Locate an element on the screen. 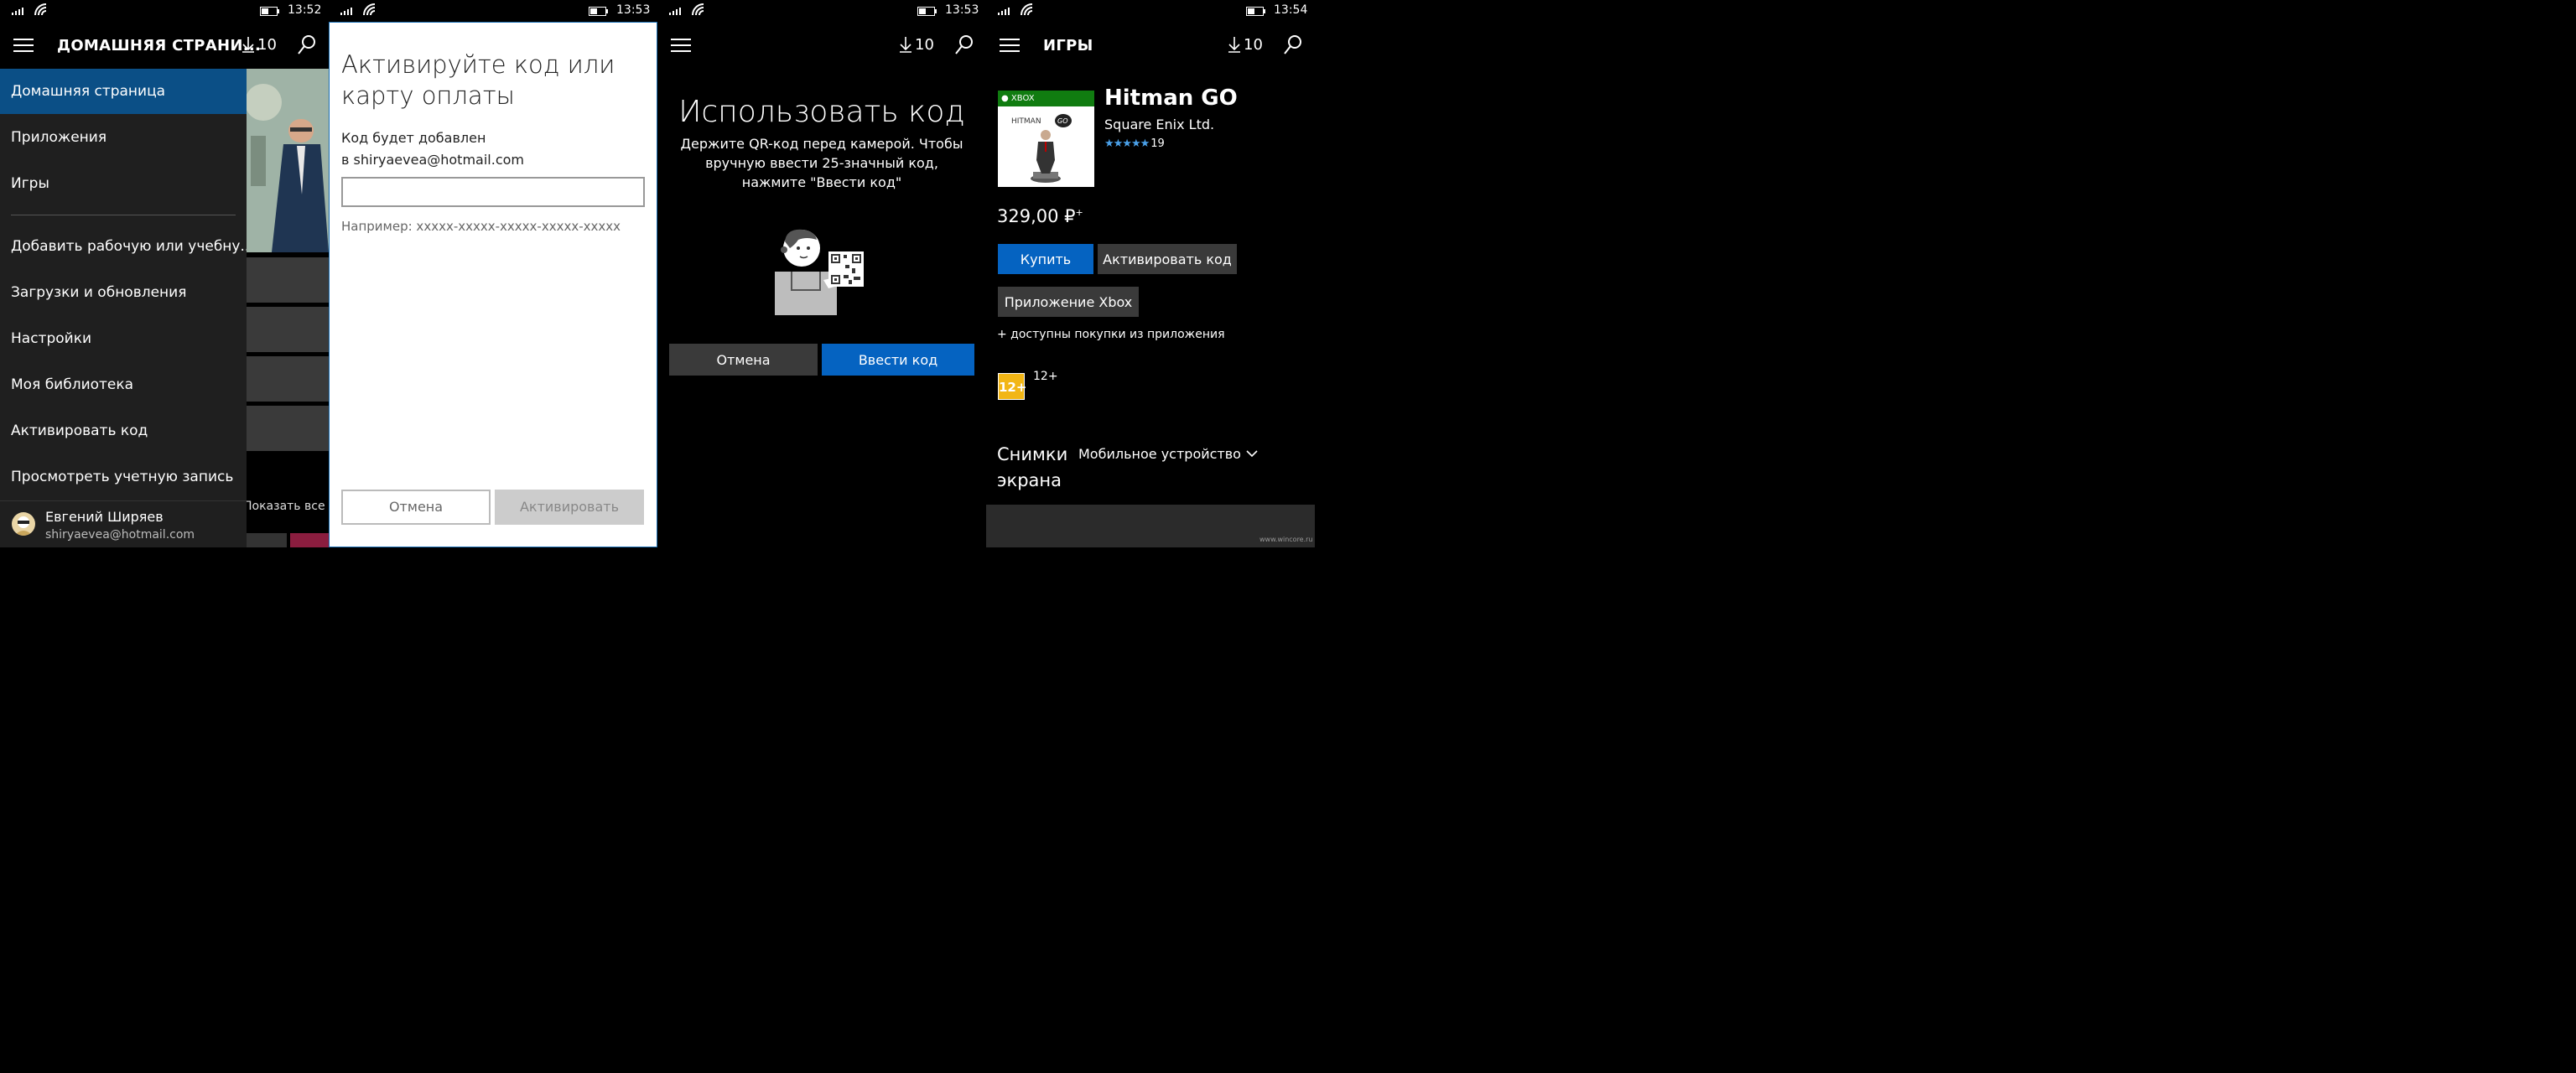 Image resolution: width=2576 pixels, height=1073 pixels. price-mark: + is located at coordinates (1079, 212).